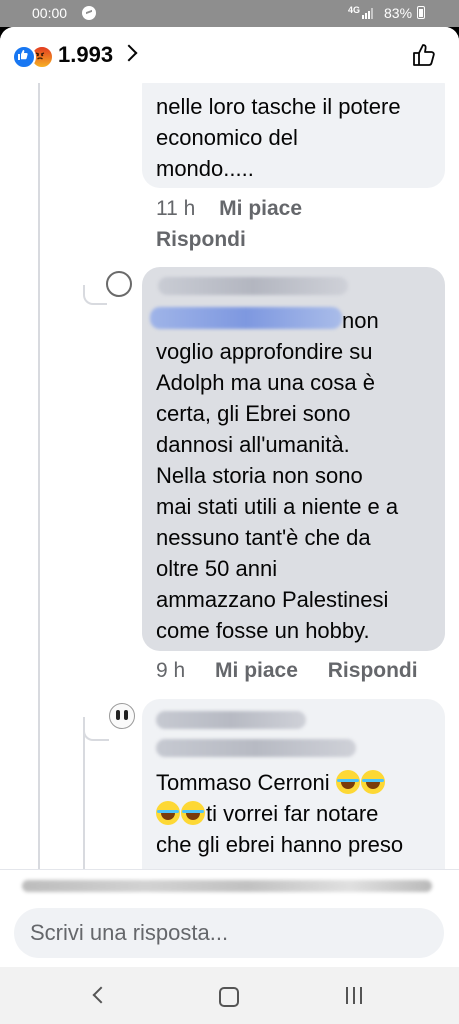  I want to click on battery-icon, so click(421, 12).